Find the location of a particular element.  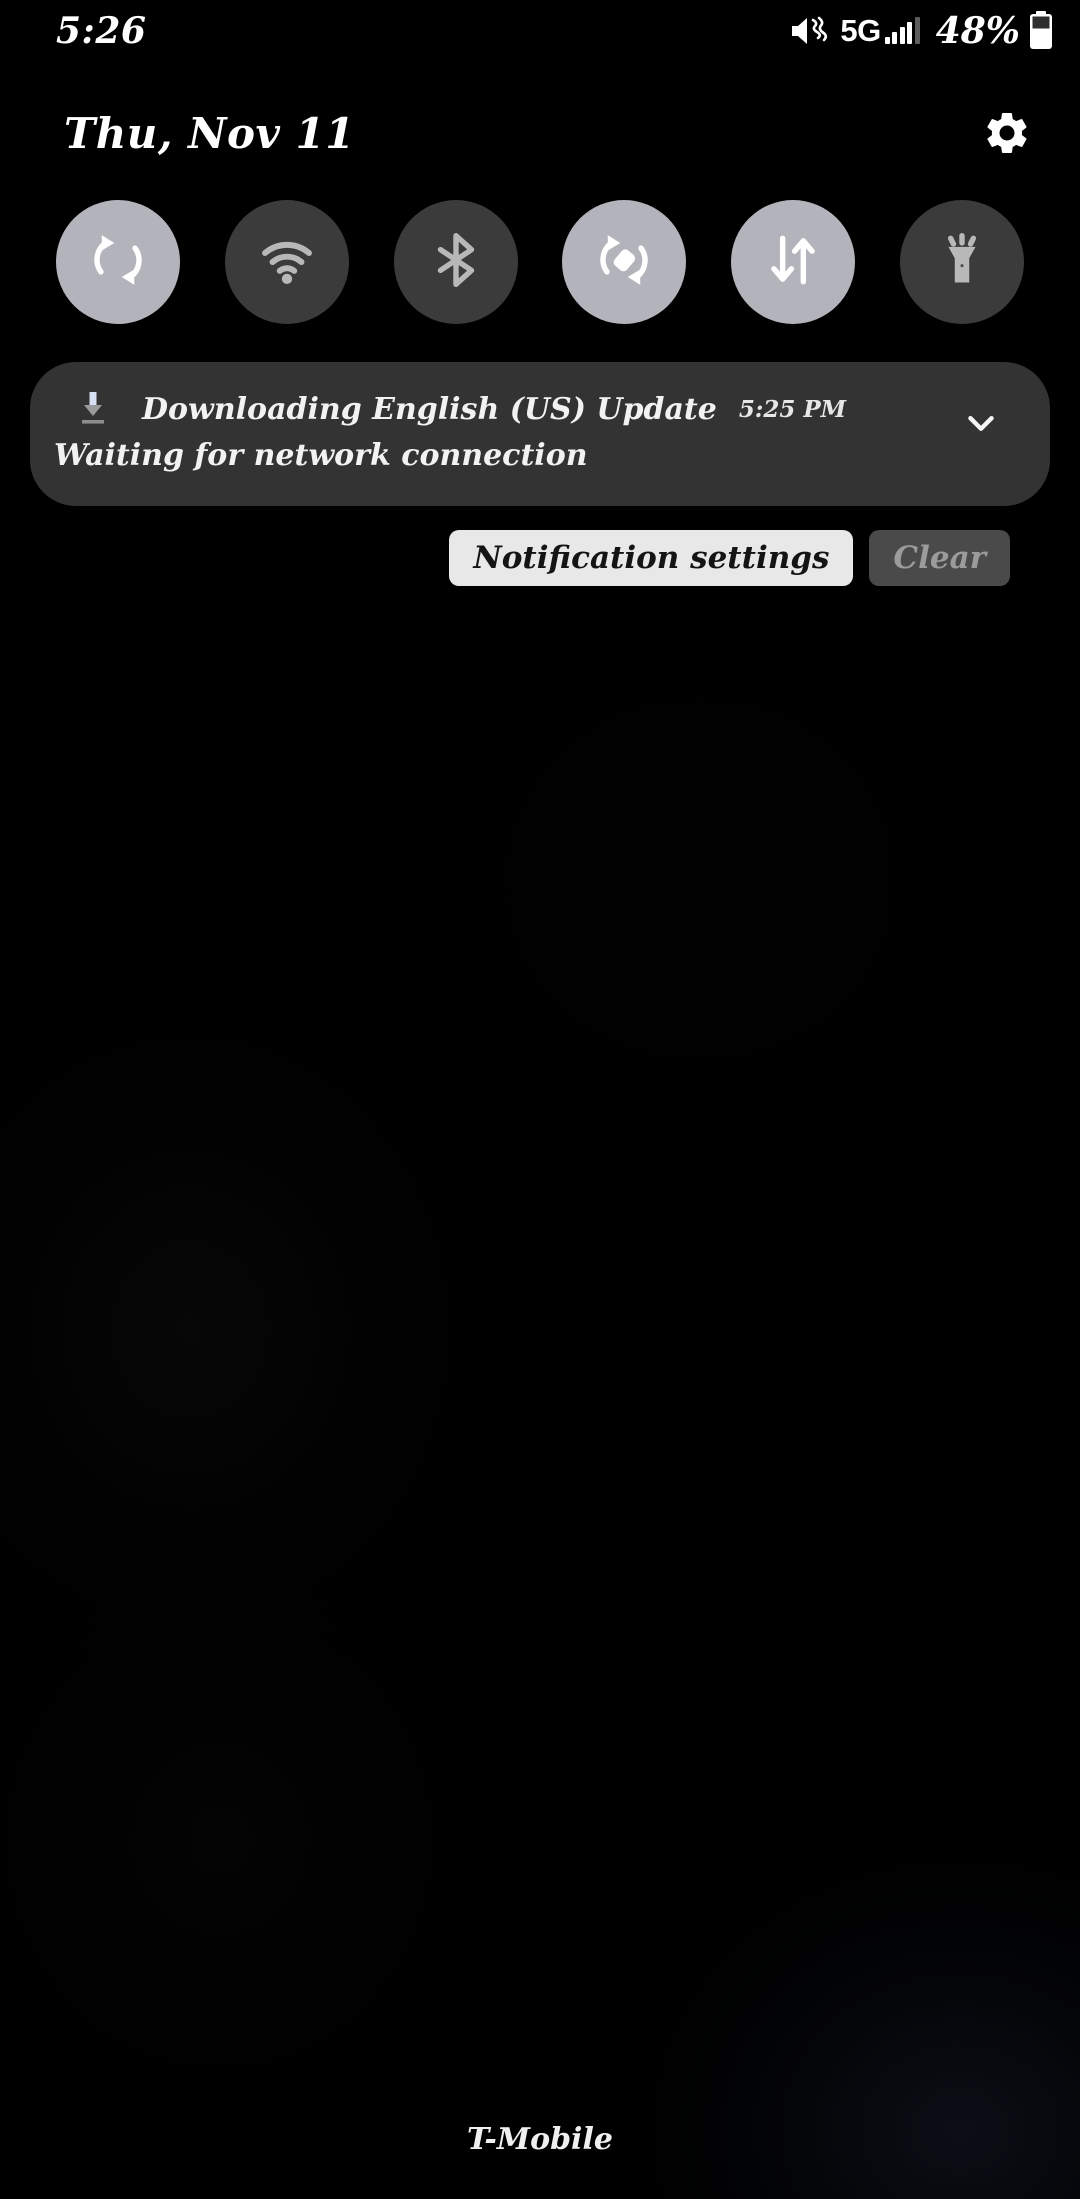

auto-rotate-icon is located at coordinates (624, 262).